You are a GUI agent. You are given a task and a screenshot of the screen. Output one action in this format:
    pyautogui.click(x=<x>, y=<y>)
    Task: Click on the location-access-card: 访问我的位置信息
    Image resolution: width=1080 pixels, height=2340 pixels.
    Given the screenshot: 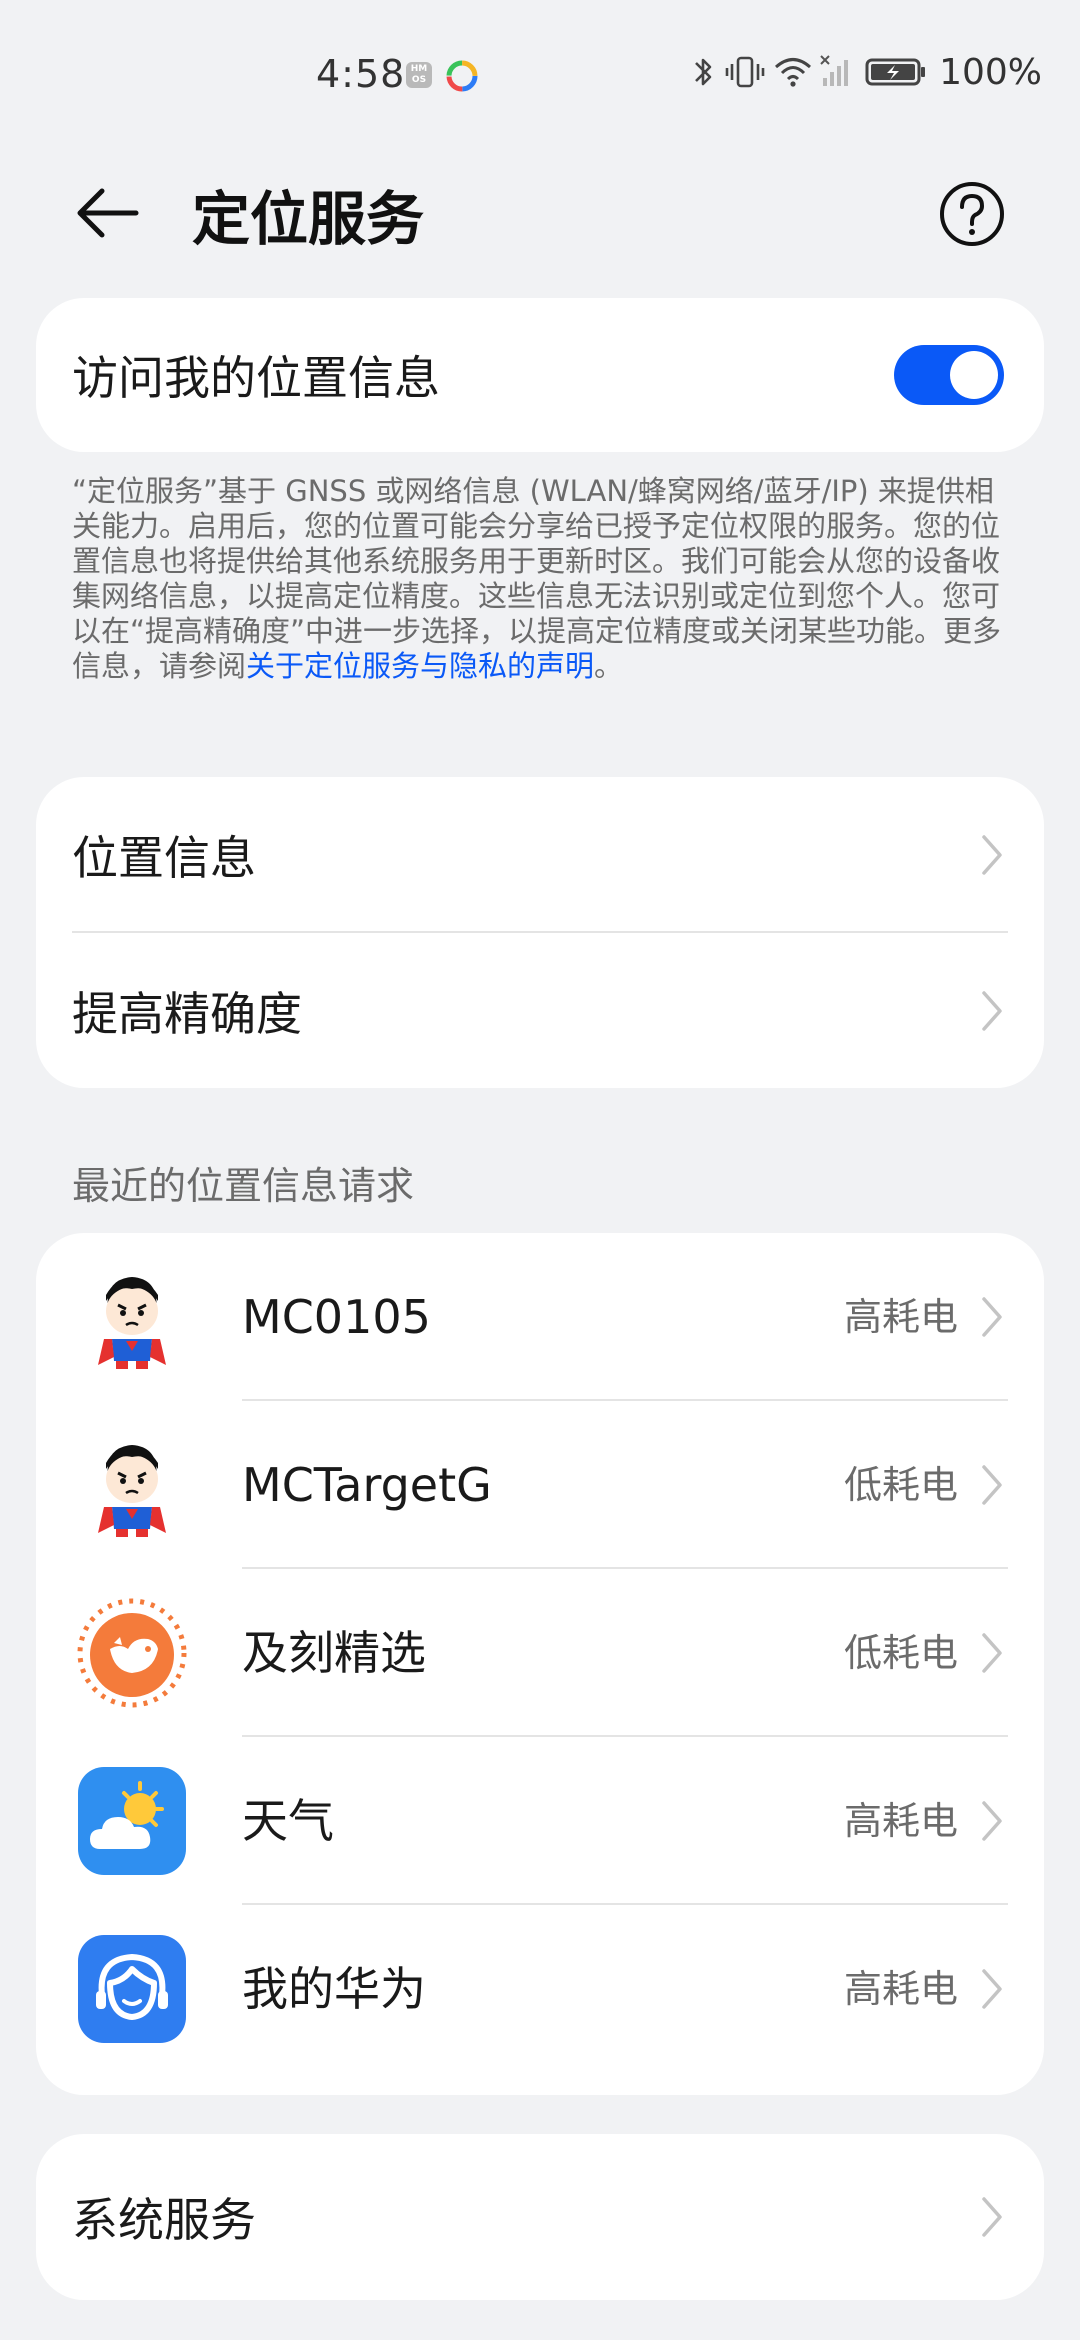 What is the action you would take?
    pyautogui.click(x=540, y=375)
    